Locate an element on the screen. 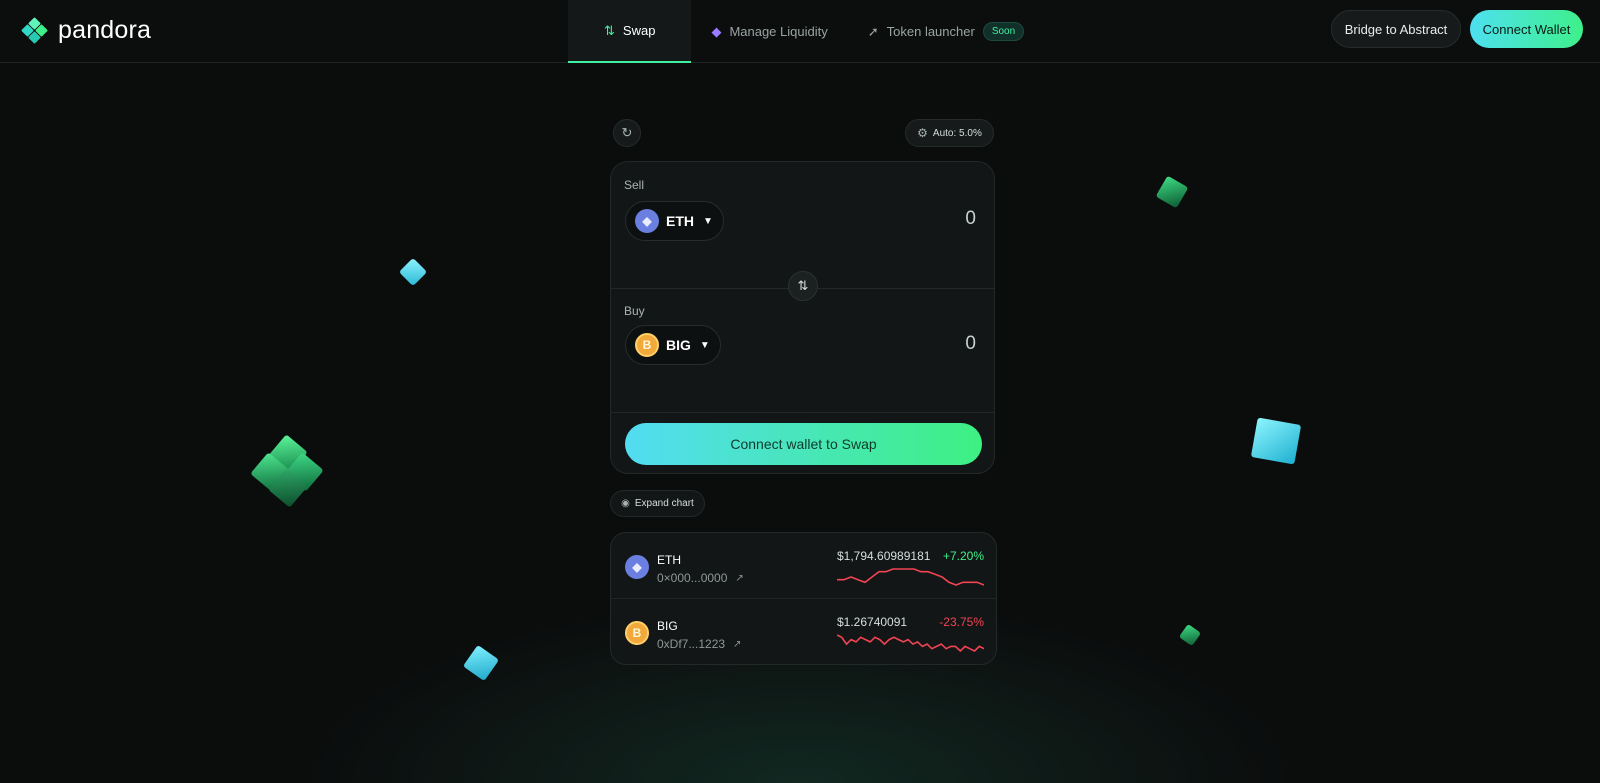 Image resolution: width=1600 pixels, height=783 pixels. decor-cube-cluster is located at coordinates (287, 472).